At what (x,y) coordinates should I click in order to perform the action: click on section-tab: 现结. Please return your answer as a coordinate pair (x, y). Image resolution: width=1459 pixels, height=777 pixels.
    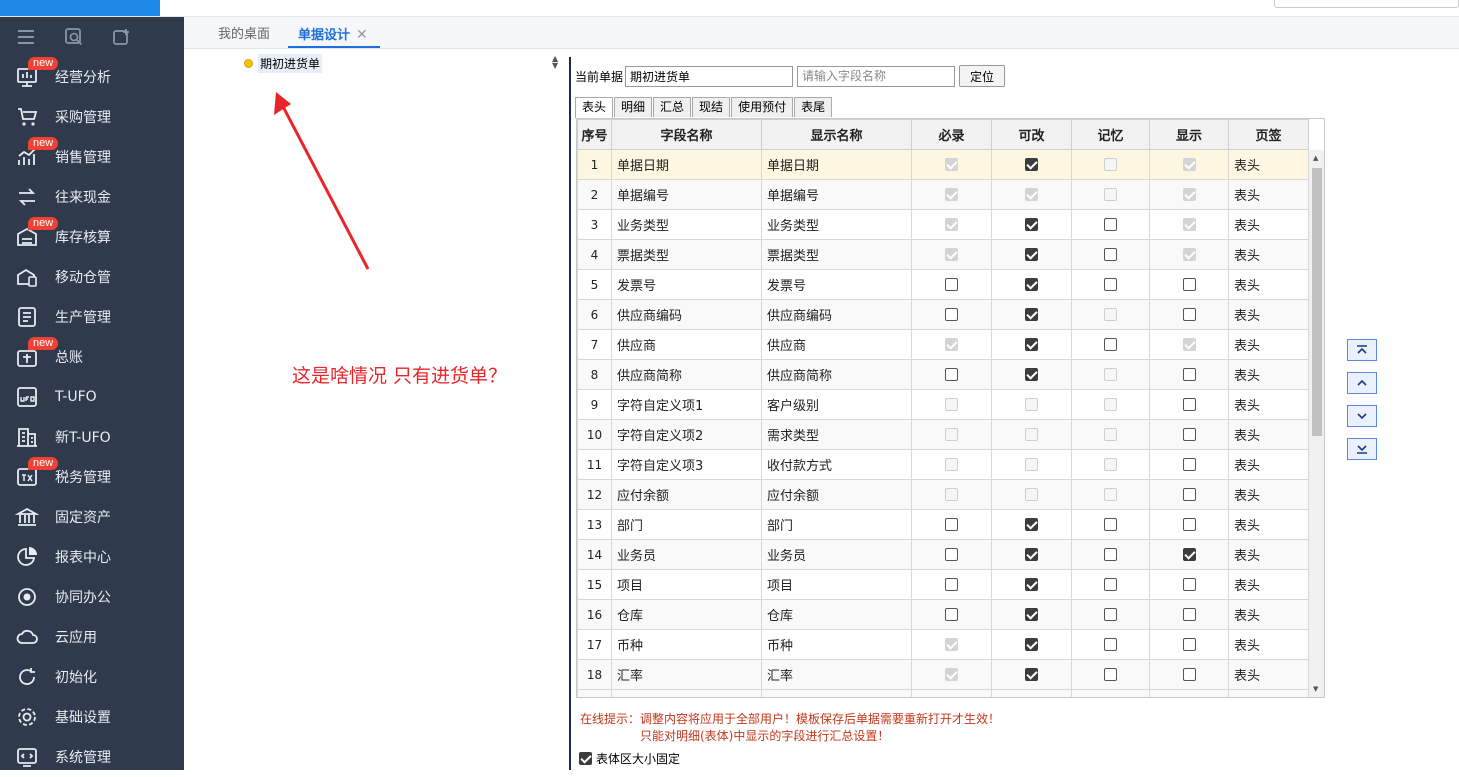
    Looking at the image, I should click on (711, 107).